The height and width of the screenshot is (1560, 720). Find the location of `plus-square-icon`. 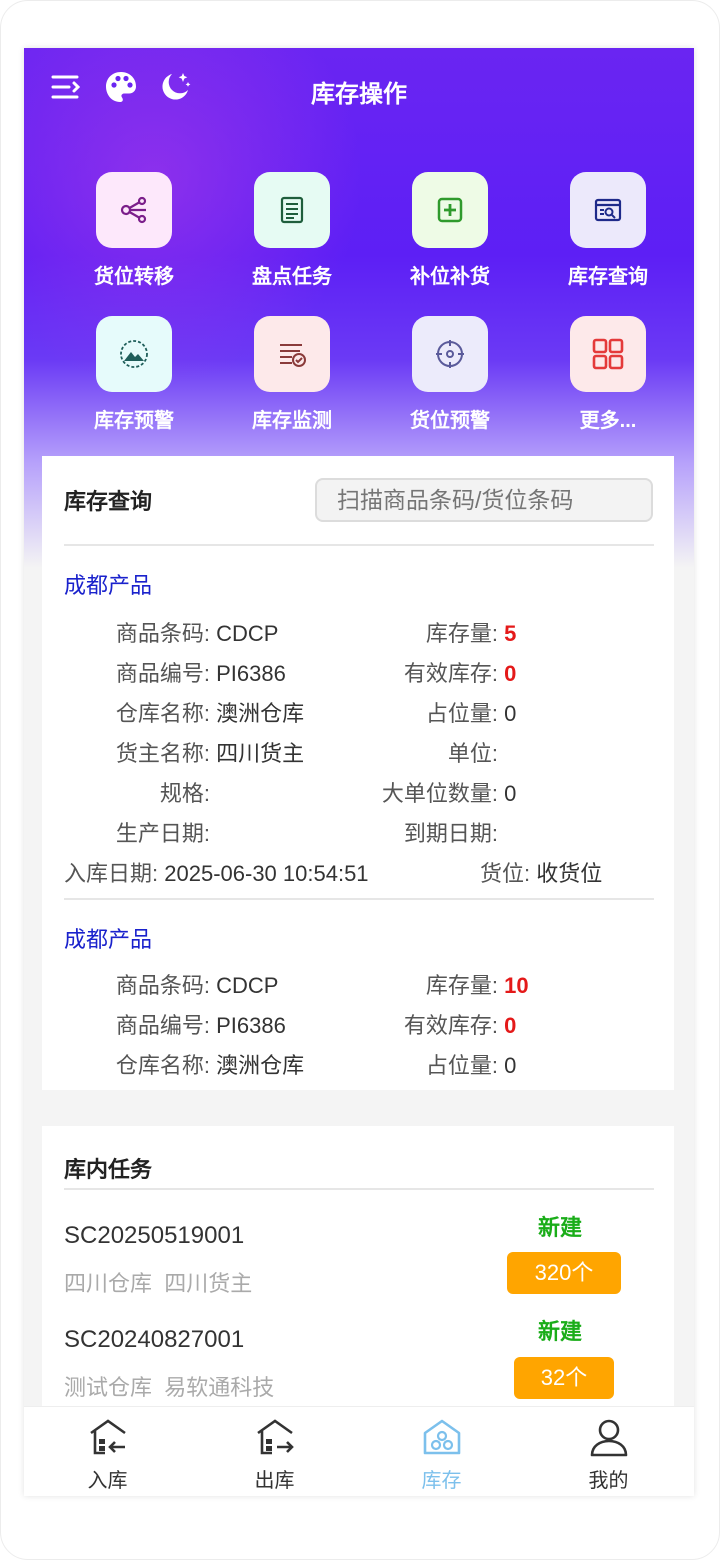

plus-square-icon is located at coordinates (450, 210).